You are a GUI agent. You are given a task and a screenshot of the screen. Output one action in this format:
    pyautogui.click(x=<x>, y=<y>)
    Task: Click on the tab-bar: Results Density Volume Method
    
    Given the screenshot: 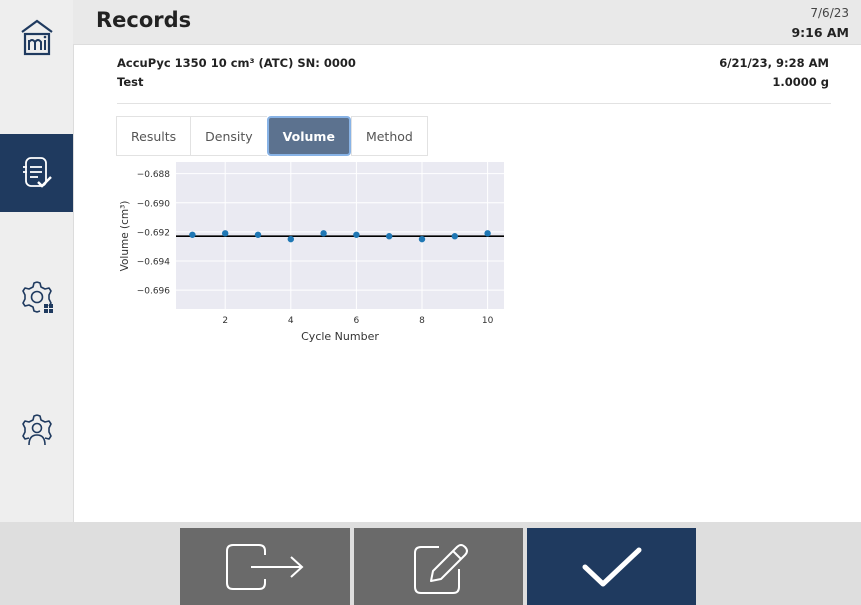 What is the action you would take?
    pyautogui.click(x=272, y=136)
    